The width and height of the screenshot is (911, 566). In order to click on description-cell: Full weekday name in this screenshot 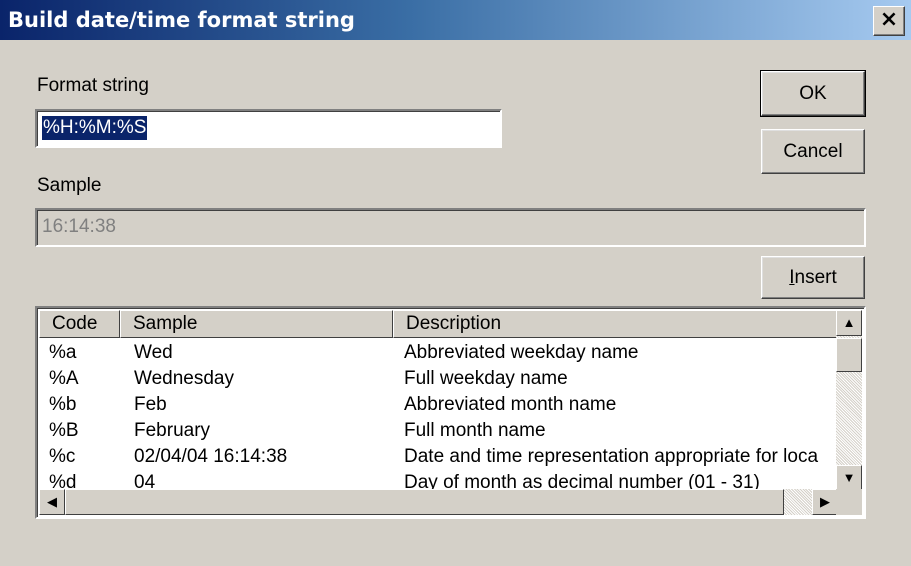, I will do `click(486, 378)`.